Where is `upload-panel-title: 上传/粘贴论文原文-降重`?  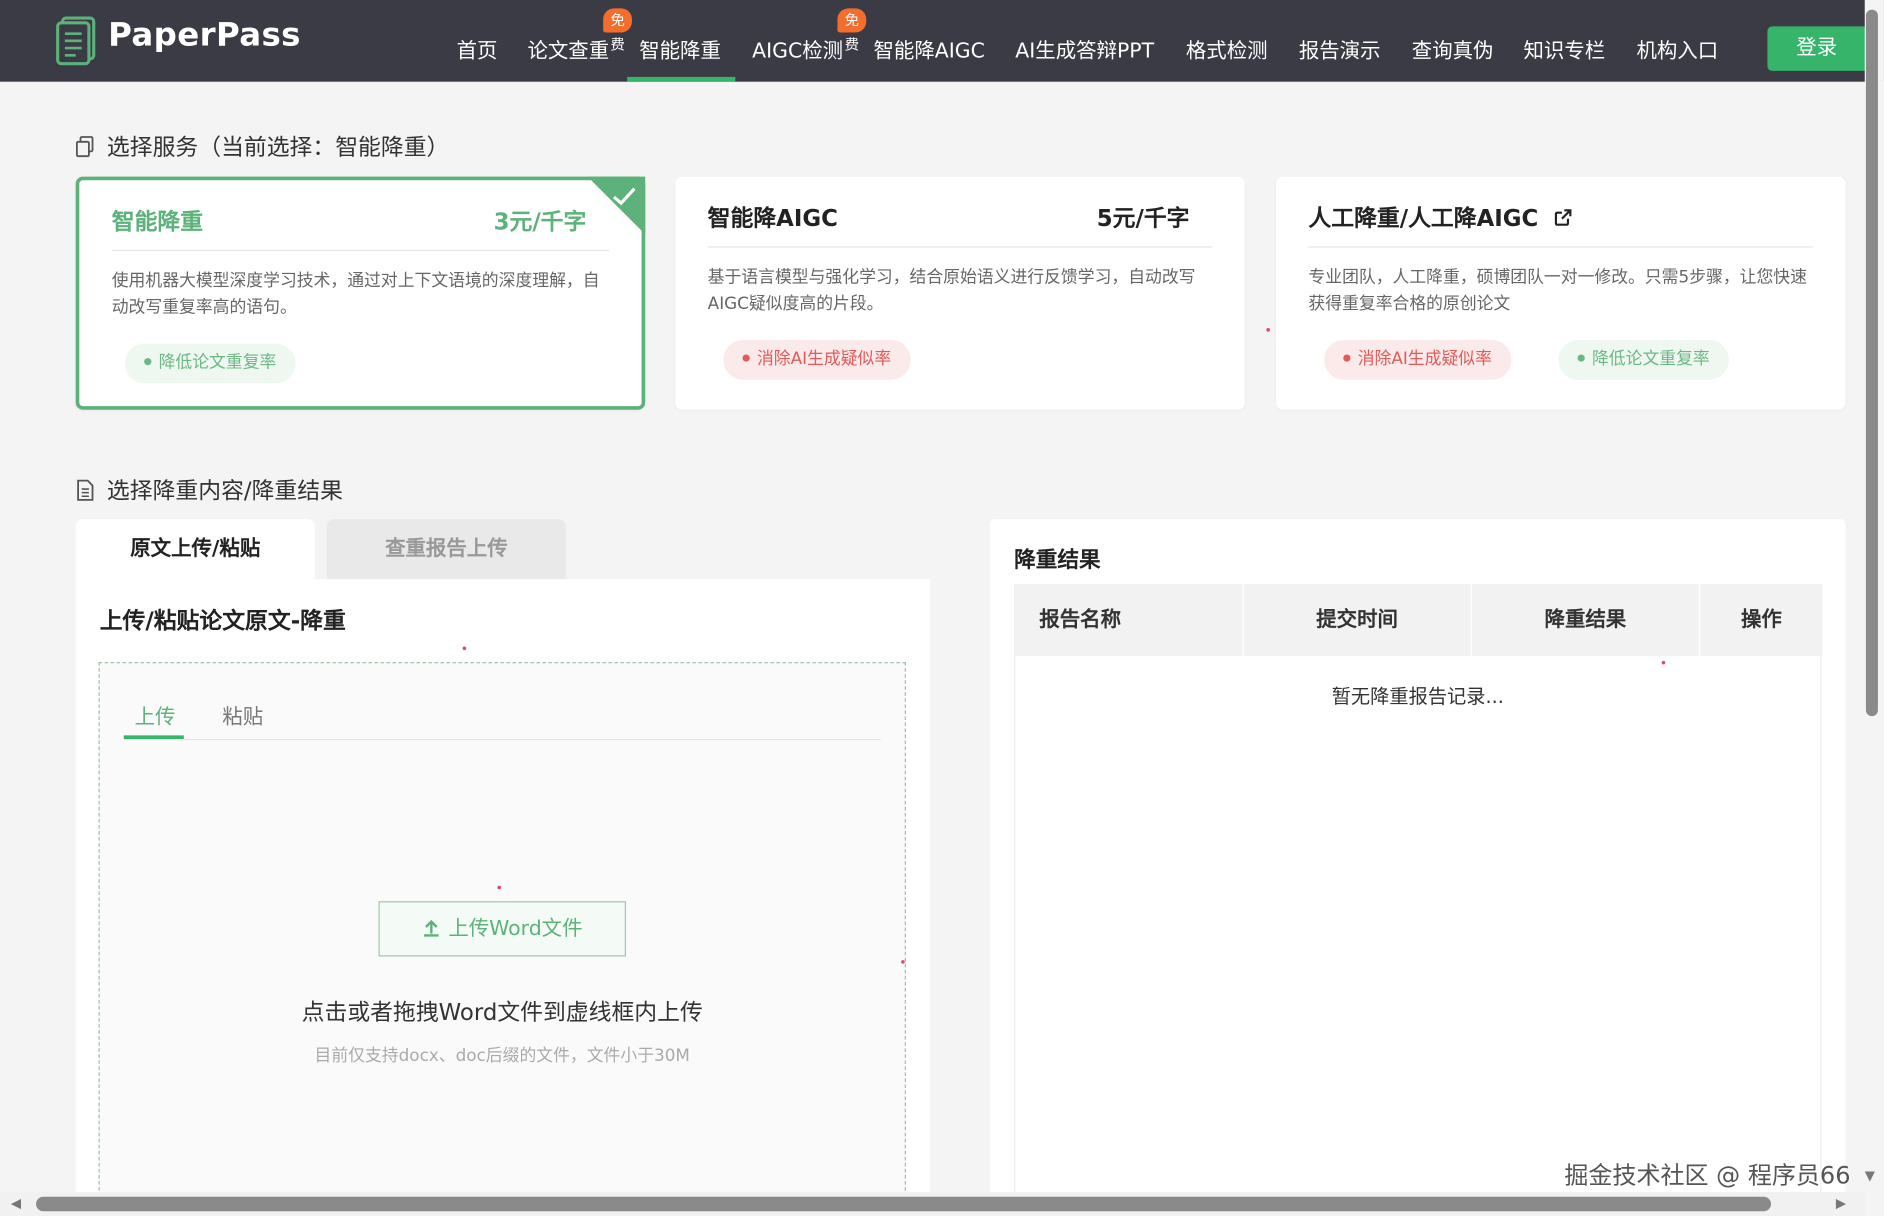
upload-panel-title: 上传/粘贴论文原文-降重 is located at coordinates (222, 621).